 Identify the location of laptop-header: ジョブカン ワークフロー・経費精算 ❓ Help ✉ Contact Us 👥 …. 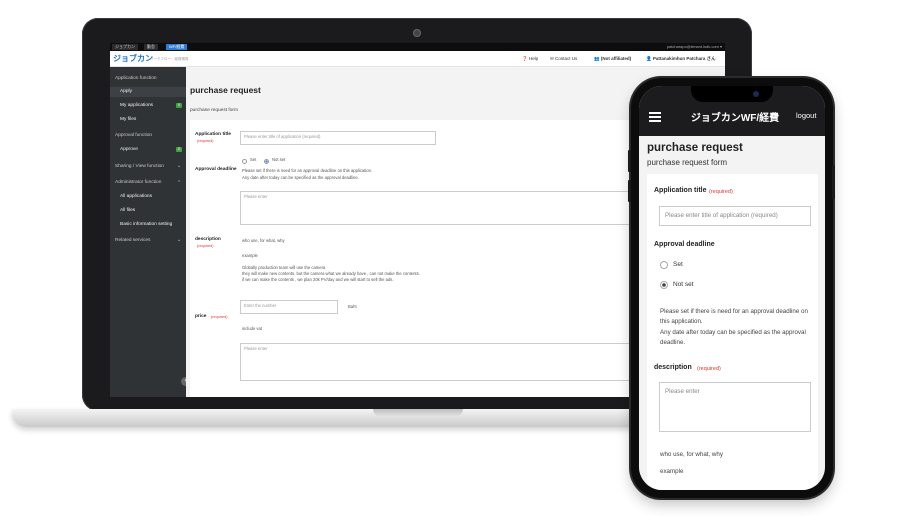
(417, 59).